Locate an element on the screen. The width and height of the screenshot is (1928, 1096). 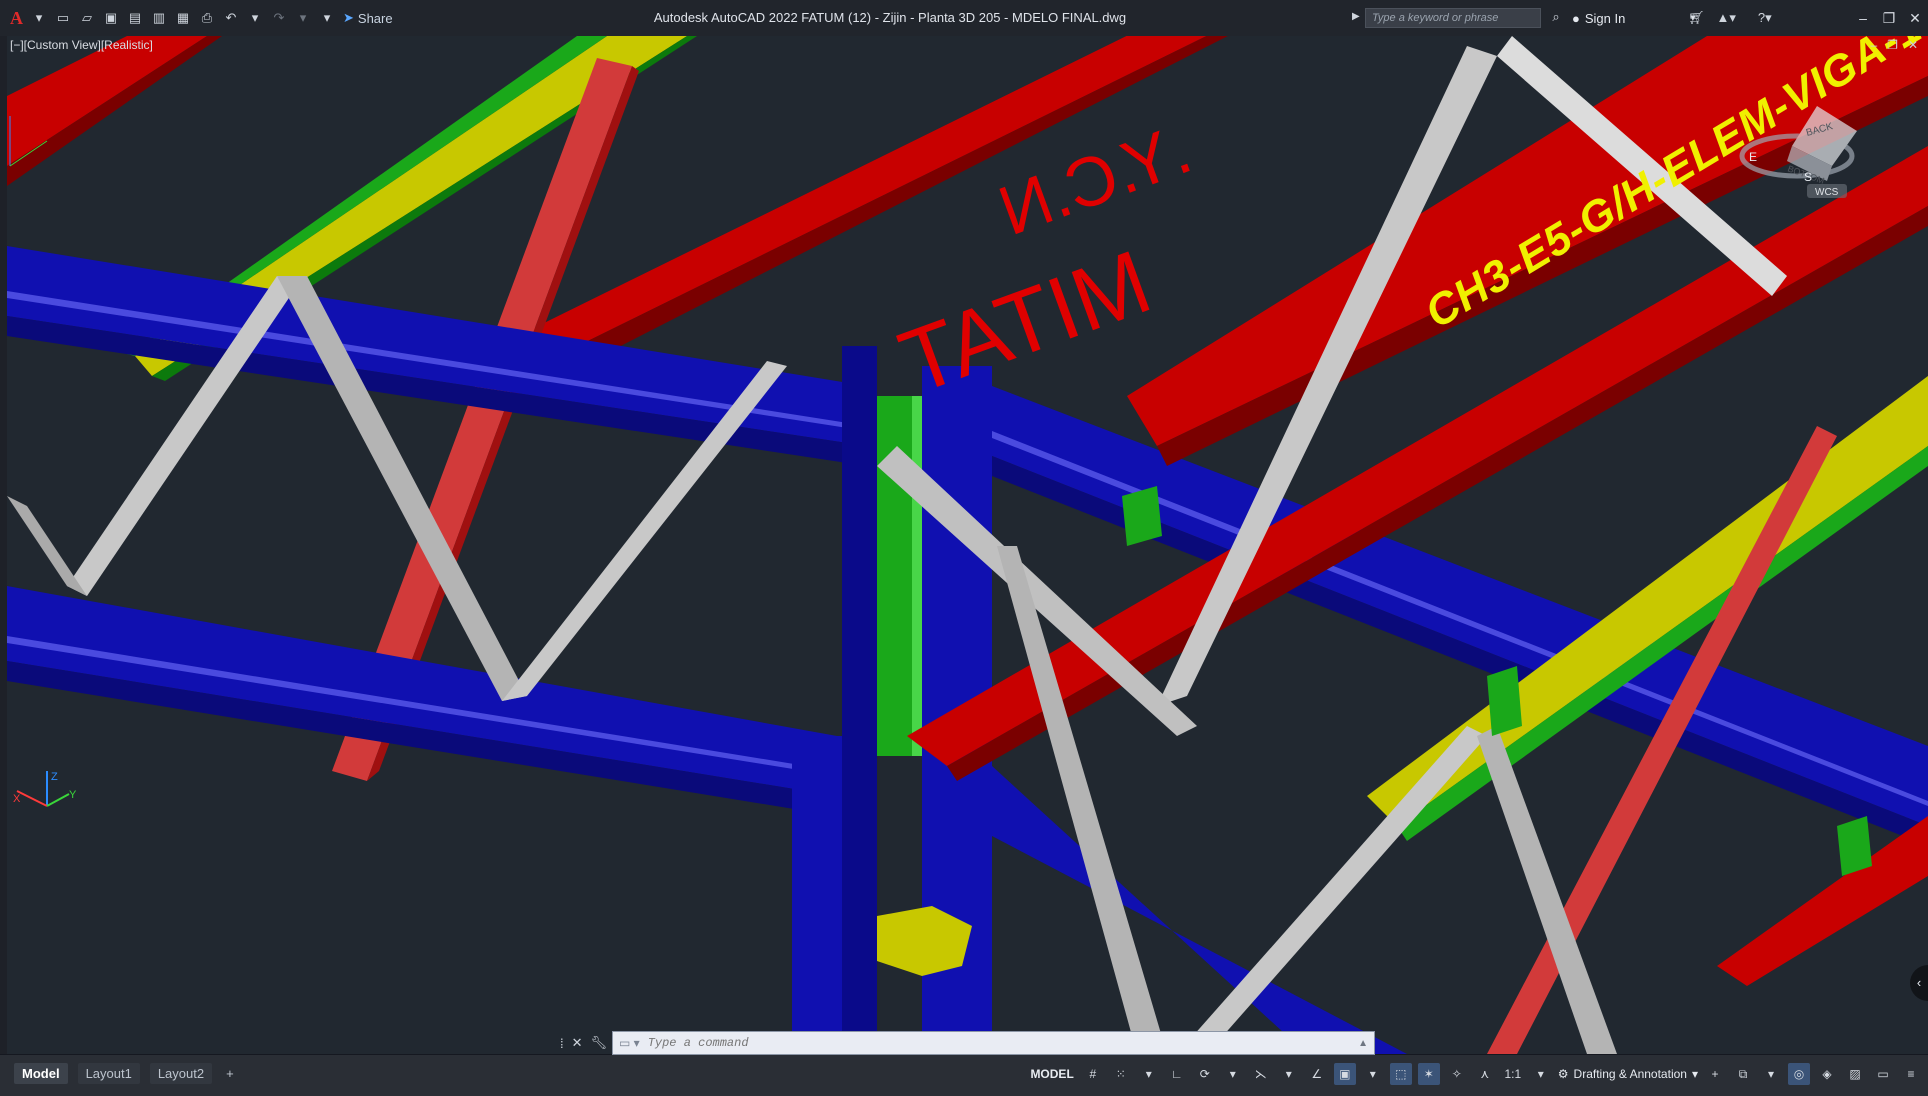
wcs-label: WCS is located at coordinates (1827, 192).